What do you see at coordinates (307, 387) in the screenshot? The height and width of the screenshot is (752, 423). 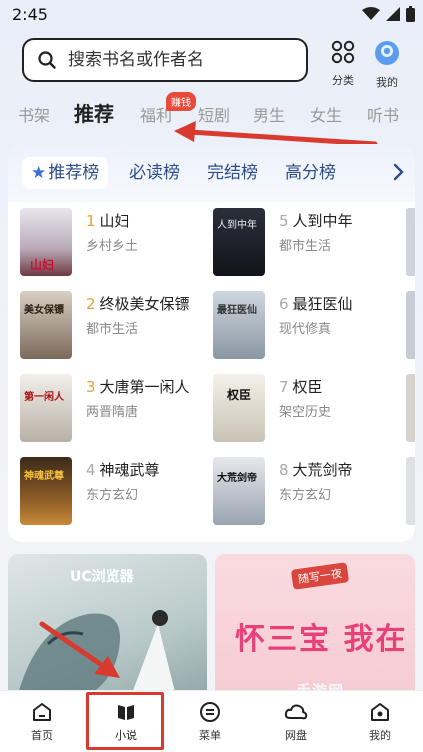 I see `book-name: 权臣` at bounding box center [307, 387].